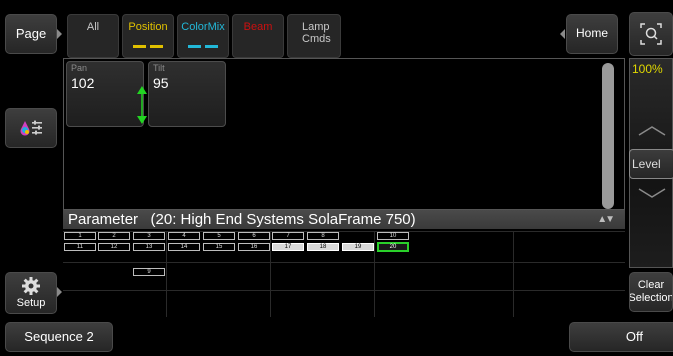  What do you see at coordinates (203, 27) in the screenshot?
I see `tab-colormix-label: ColorMix` at bounding box center [203, 27].